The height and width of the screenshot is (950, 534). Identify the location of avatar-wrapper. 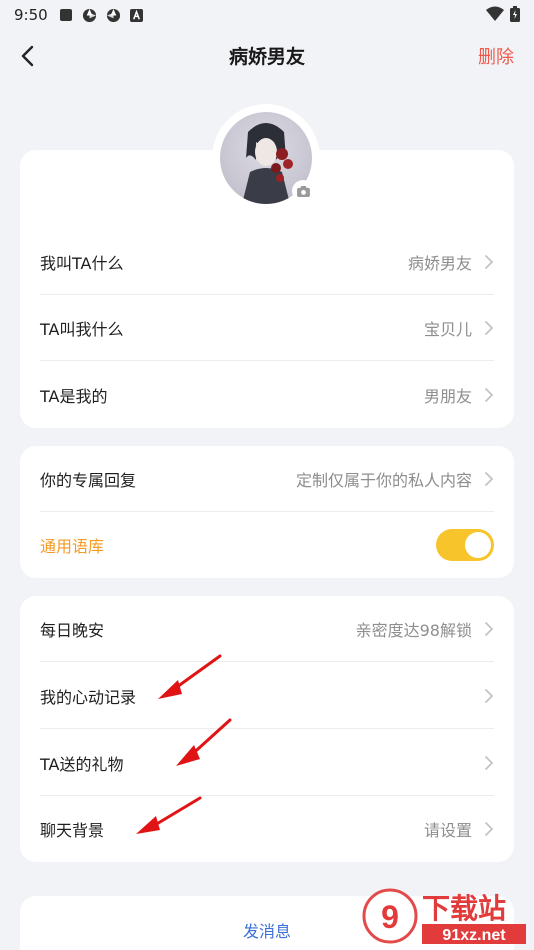
(266, 158).